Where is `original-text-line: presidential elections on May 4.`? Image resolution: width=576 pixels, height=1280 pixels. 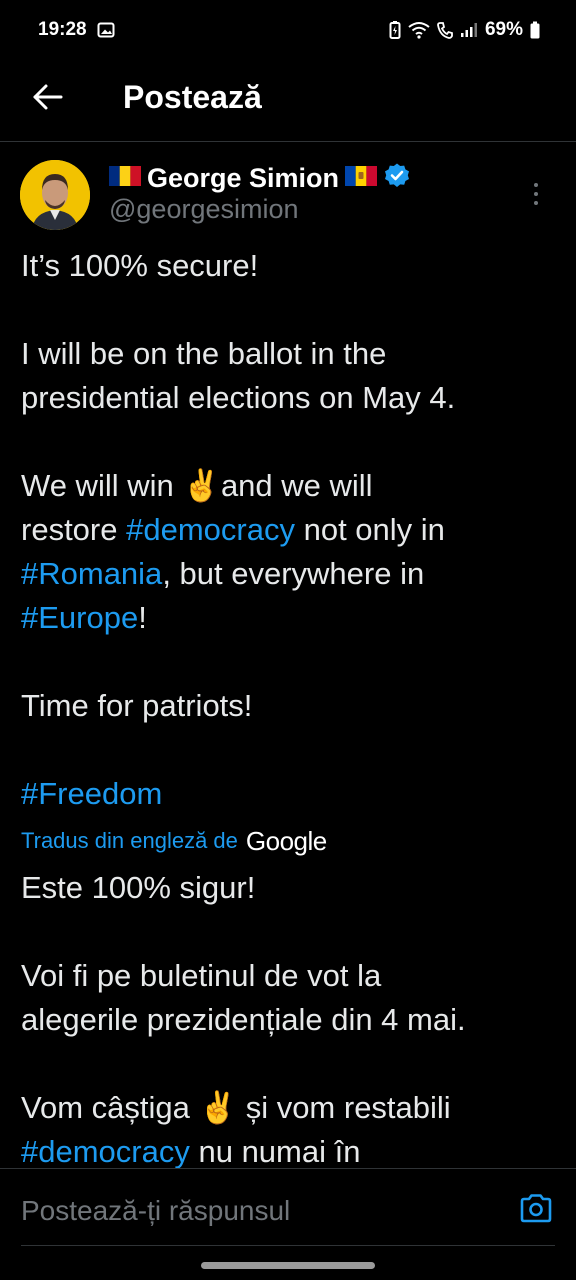
original-text-line: presidential elections on May 4. is located at coordinates (291, 398).